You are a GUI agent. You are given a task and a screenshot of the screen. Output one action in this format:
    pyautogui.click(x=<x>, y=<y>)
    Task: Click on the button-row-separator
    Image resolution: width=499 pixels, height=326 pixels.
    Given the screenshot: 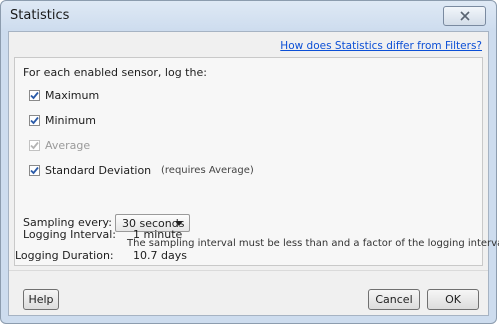 What is the action you would take?
    pyautogui.click(x=248, y=270)
    